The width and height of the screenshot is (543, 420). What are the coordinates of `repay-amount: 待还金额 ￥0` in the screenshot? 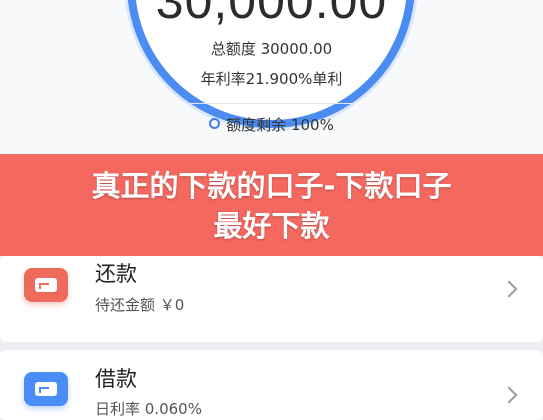 It's located at (140, 305).